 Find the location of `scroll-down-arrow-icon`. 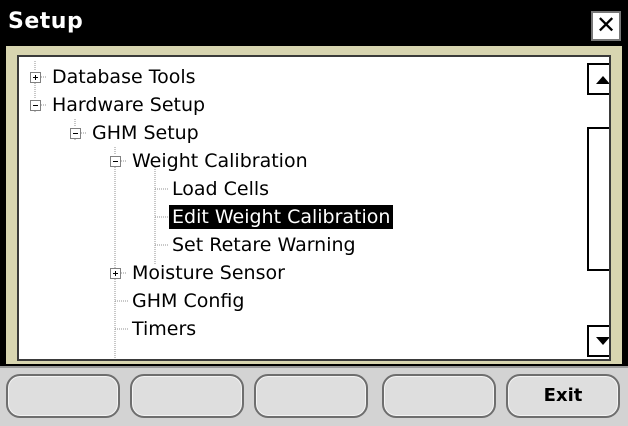

scroll-down-arrow-icon is located at coordinates (602, 341).